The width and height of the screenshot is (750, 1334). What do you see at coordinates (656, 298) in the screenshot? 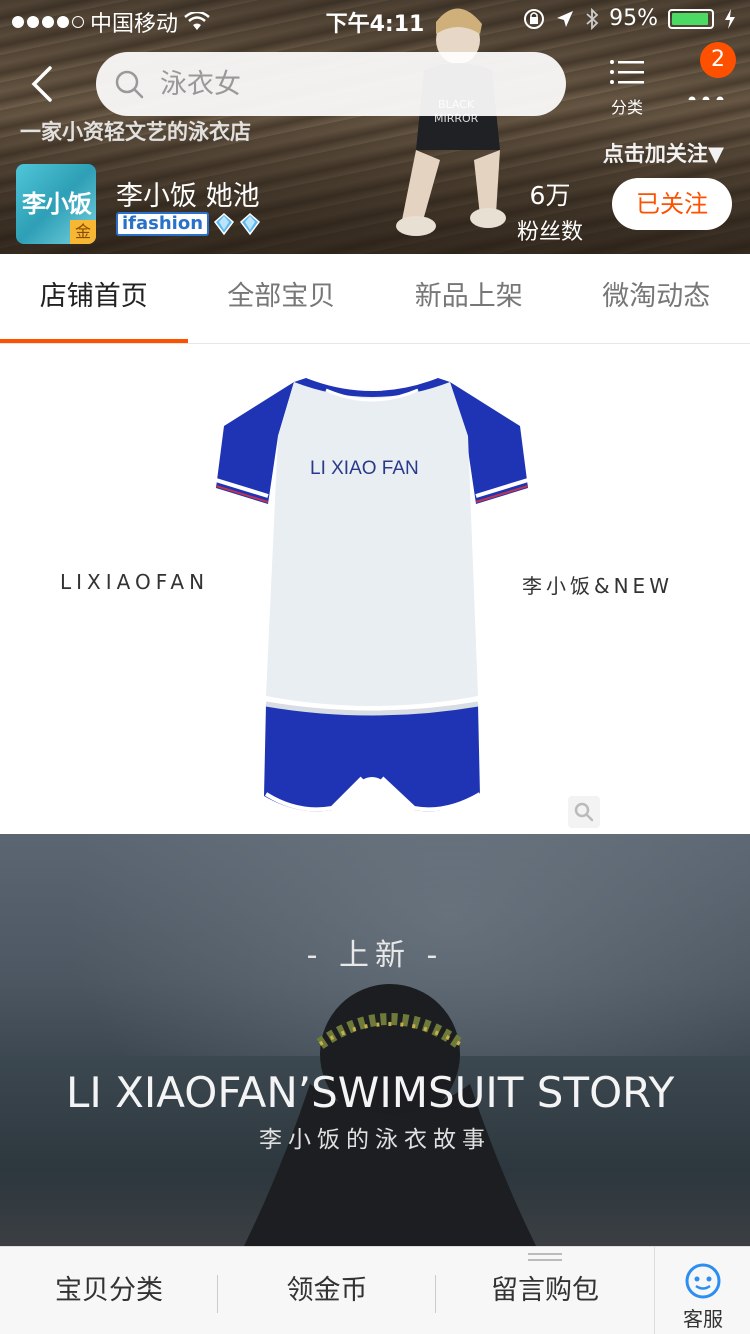
I see `tab-weitao-feed: 微淘动态` at bounding box center [656, 298].